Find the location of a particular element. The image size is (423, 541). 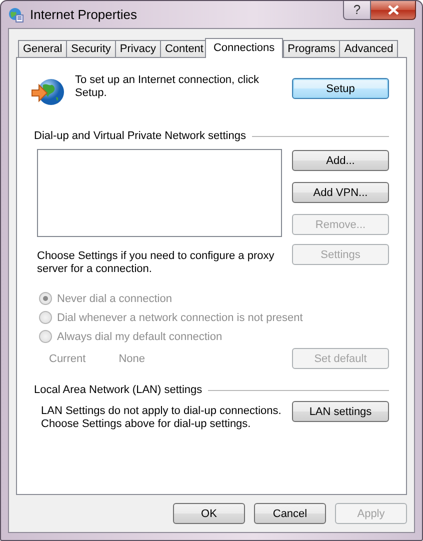

section-heading: Local Area Network (LAN) settings is located at coordinates (118, 390).